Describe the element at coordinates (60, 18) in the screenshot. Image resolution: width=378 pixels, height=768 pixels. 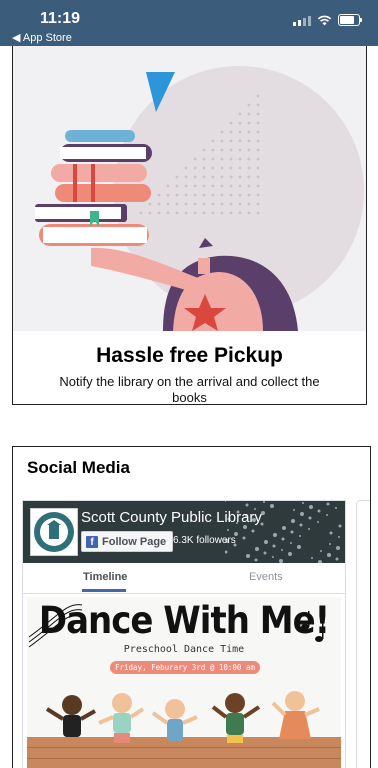
I see `status-time: 11:19` at that location.